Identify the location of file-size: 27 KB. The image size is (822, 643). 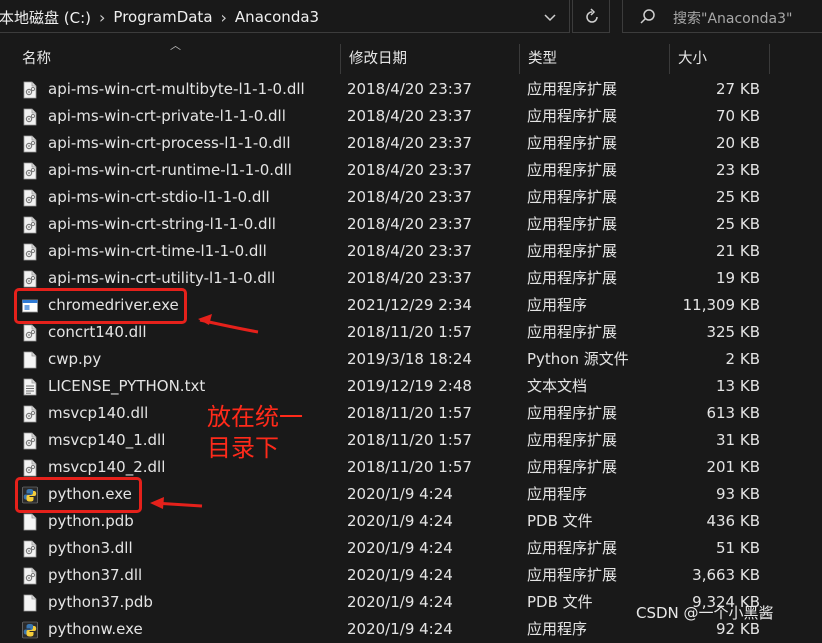
(738, 89).